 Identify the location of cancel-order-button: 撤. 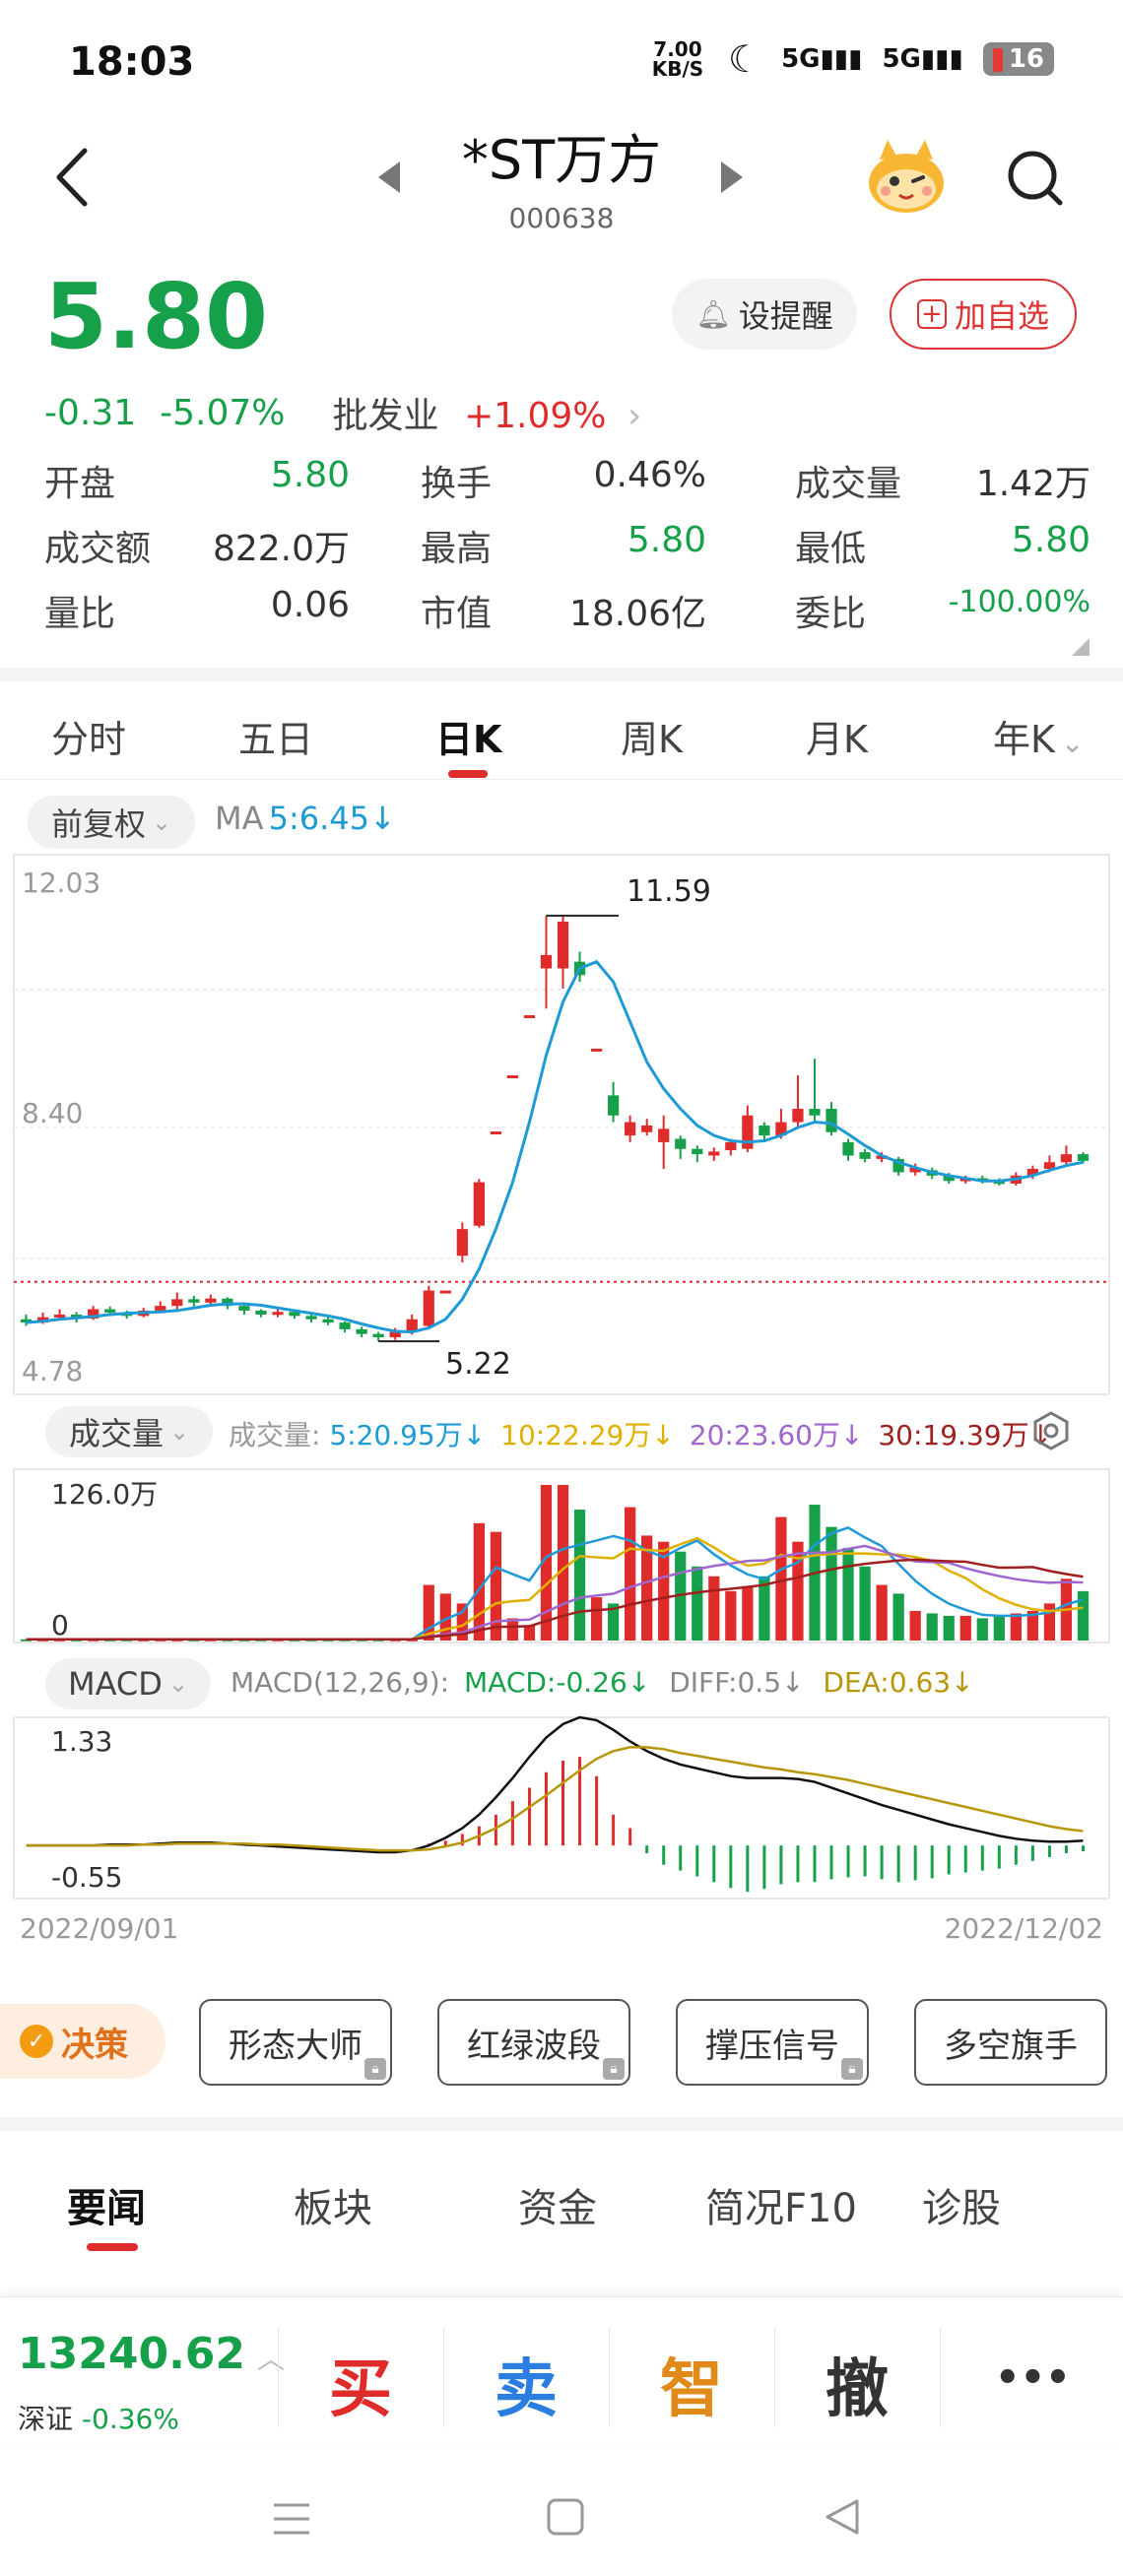
(857, 2384).